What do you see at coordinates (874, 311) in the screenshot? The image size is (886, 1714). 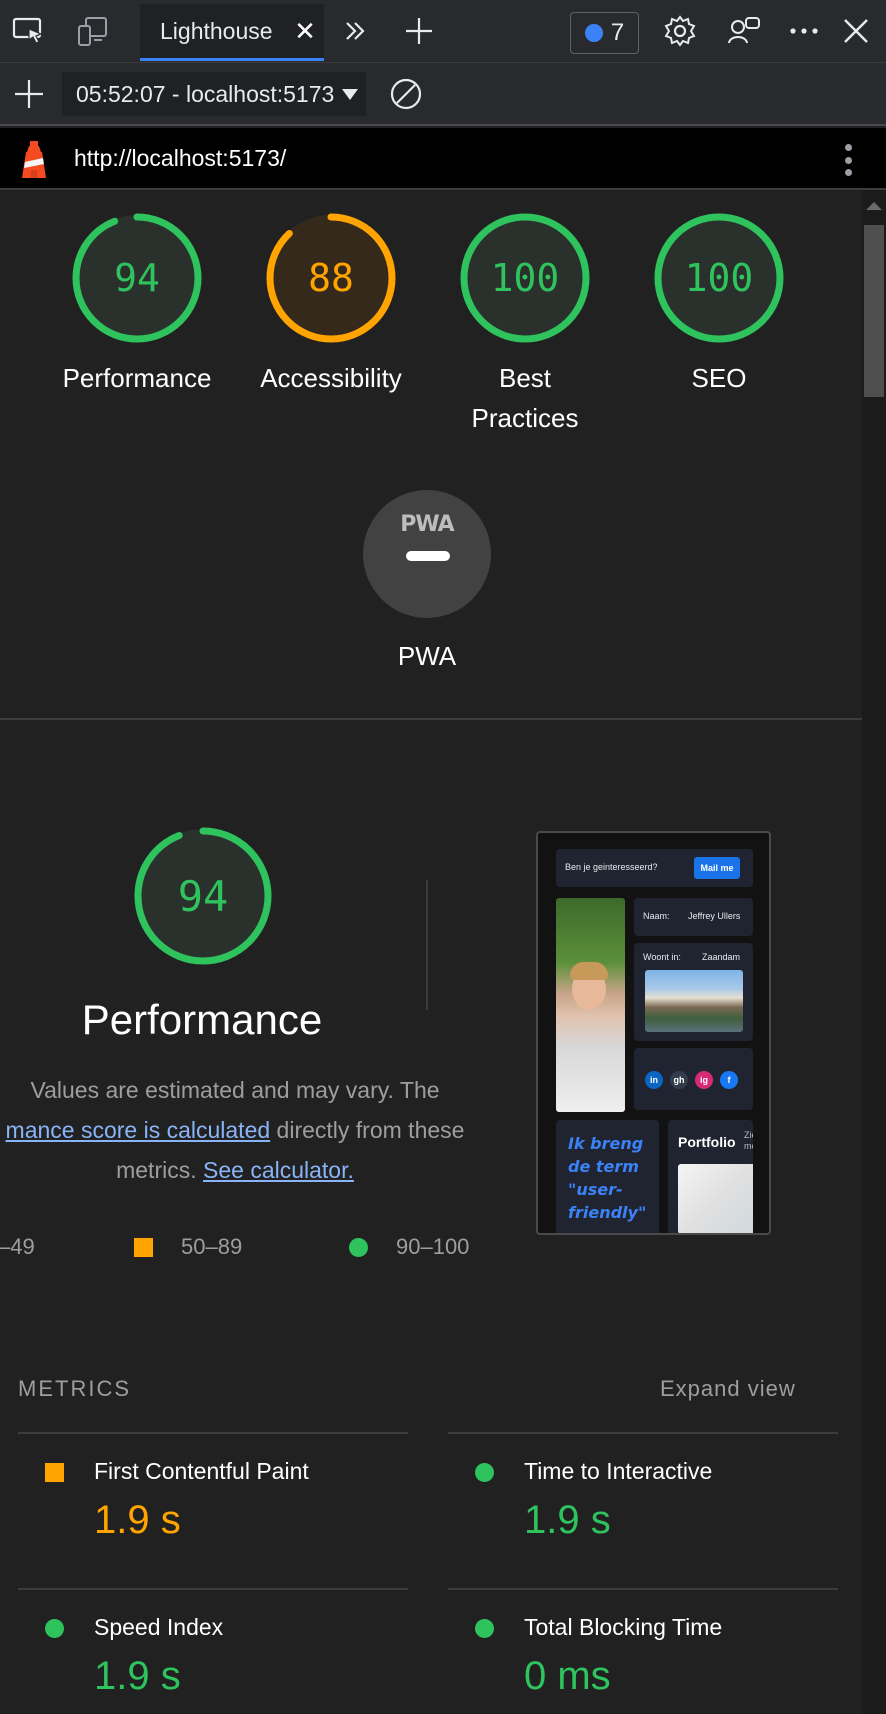 I see `scrollbar-thumb` at bounding box center [874, 311].